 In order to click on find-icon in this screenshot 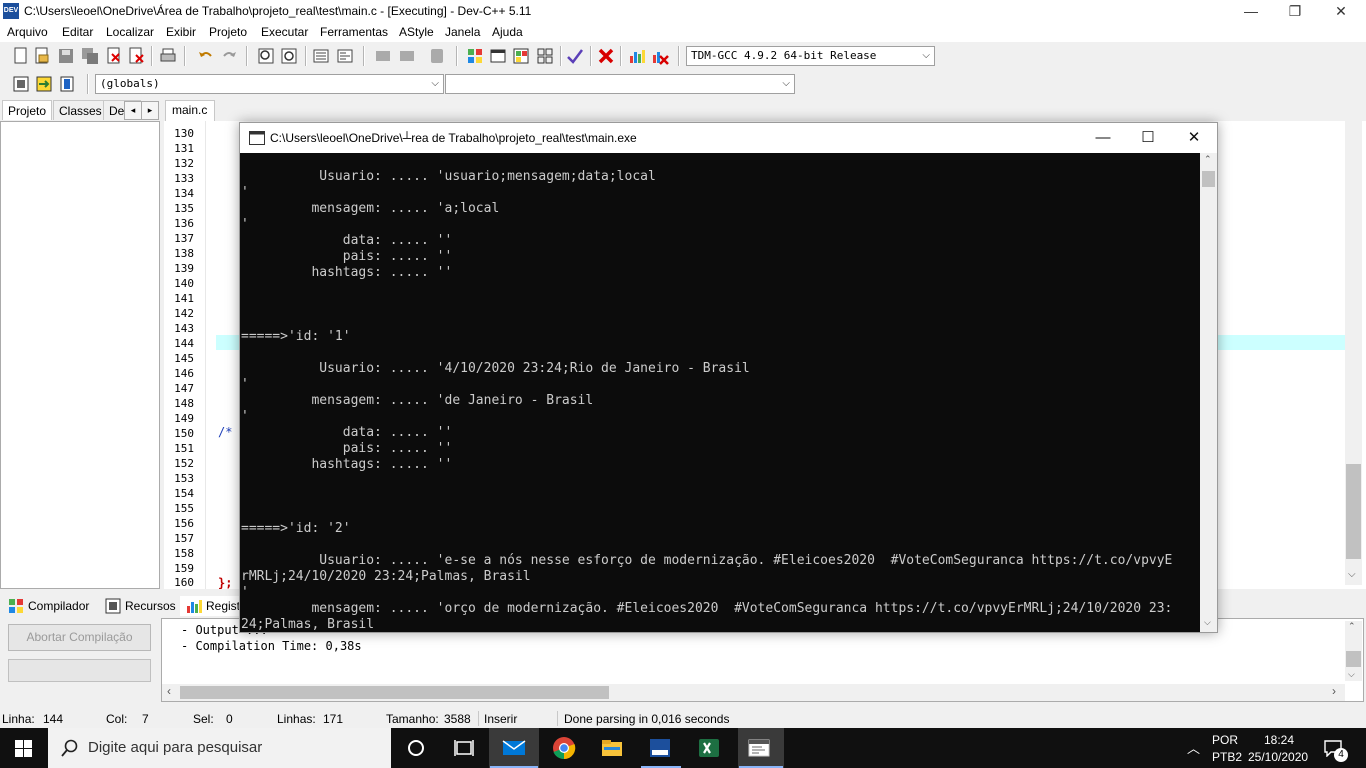, I will do `click(266, 56)`.